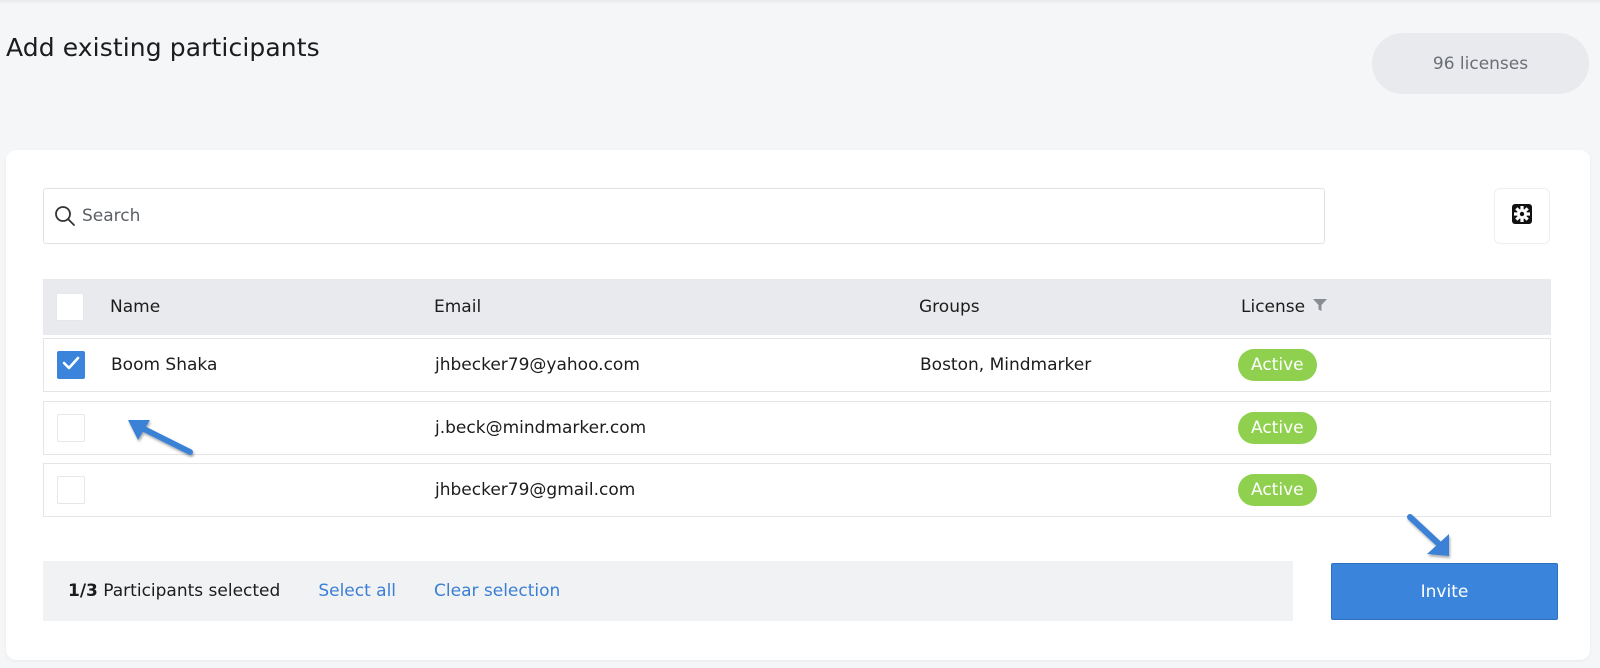 The height and width of the screenshot is (668, 1600). I want to click on cell-email: jhbecker79@gmail.com, so click(535, 490).